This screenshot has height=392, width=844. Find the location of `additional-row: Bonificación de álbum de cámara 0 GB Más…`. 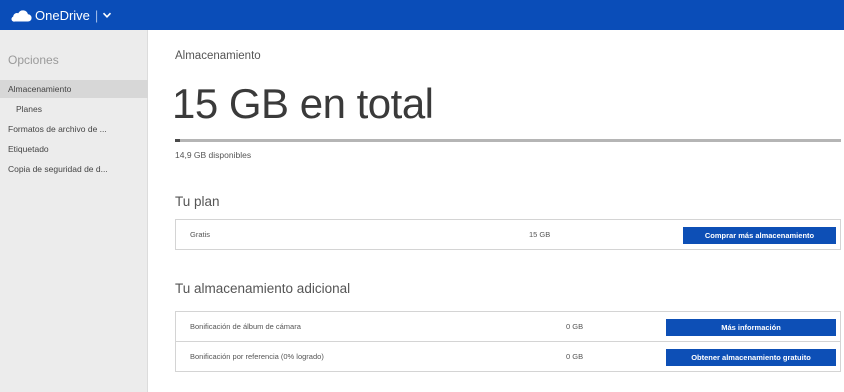

additional-row: Bonificación de álbum de cámara 0 GB Más… is located at coordinates (508, 326).